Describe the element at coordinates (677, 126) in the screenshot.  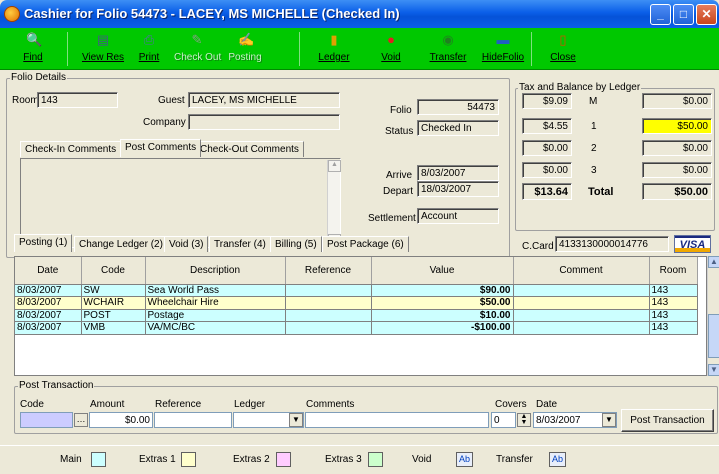
I see `balance-1: $50.00` at that location.